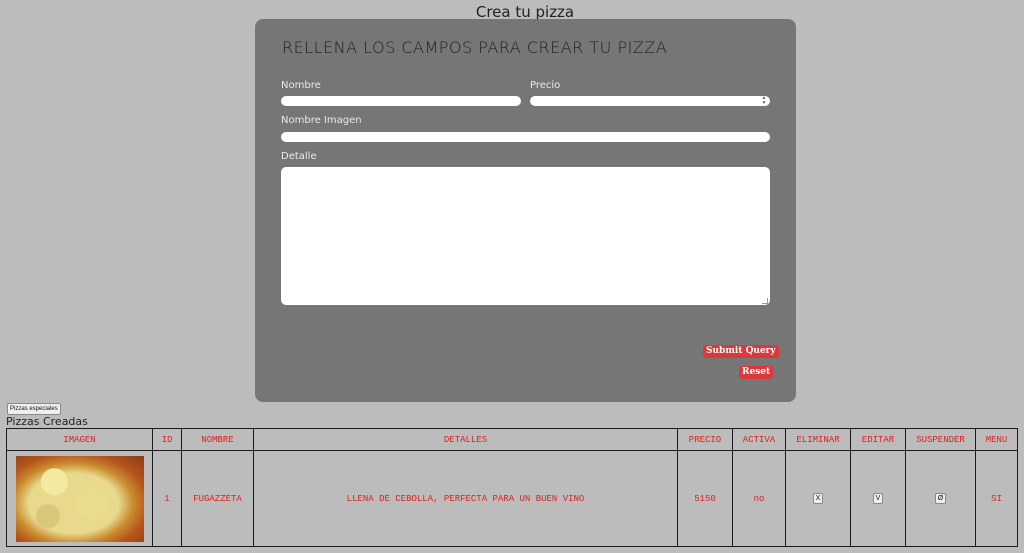  Describe the element at coordinates (741, 351) in the screenshot. I see `submit-button: Submit Query` at that location.